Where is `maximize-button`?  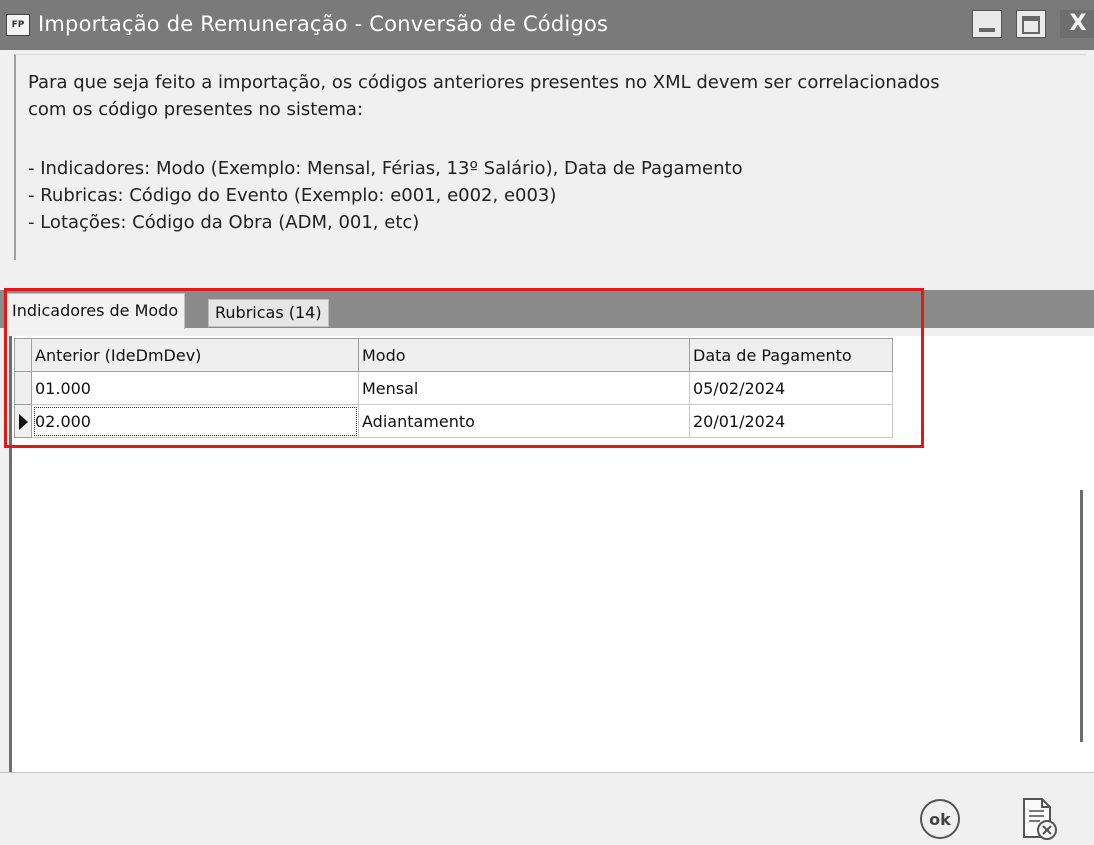
maximize-button is located at coordinates (1031, 24).